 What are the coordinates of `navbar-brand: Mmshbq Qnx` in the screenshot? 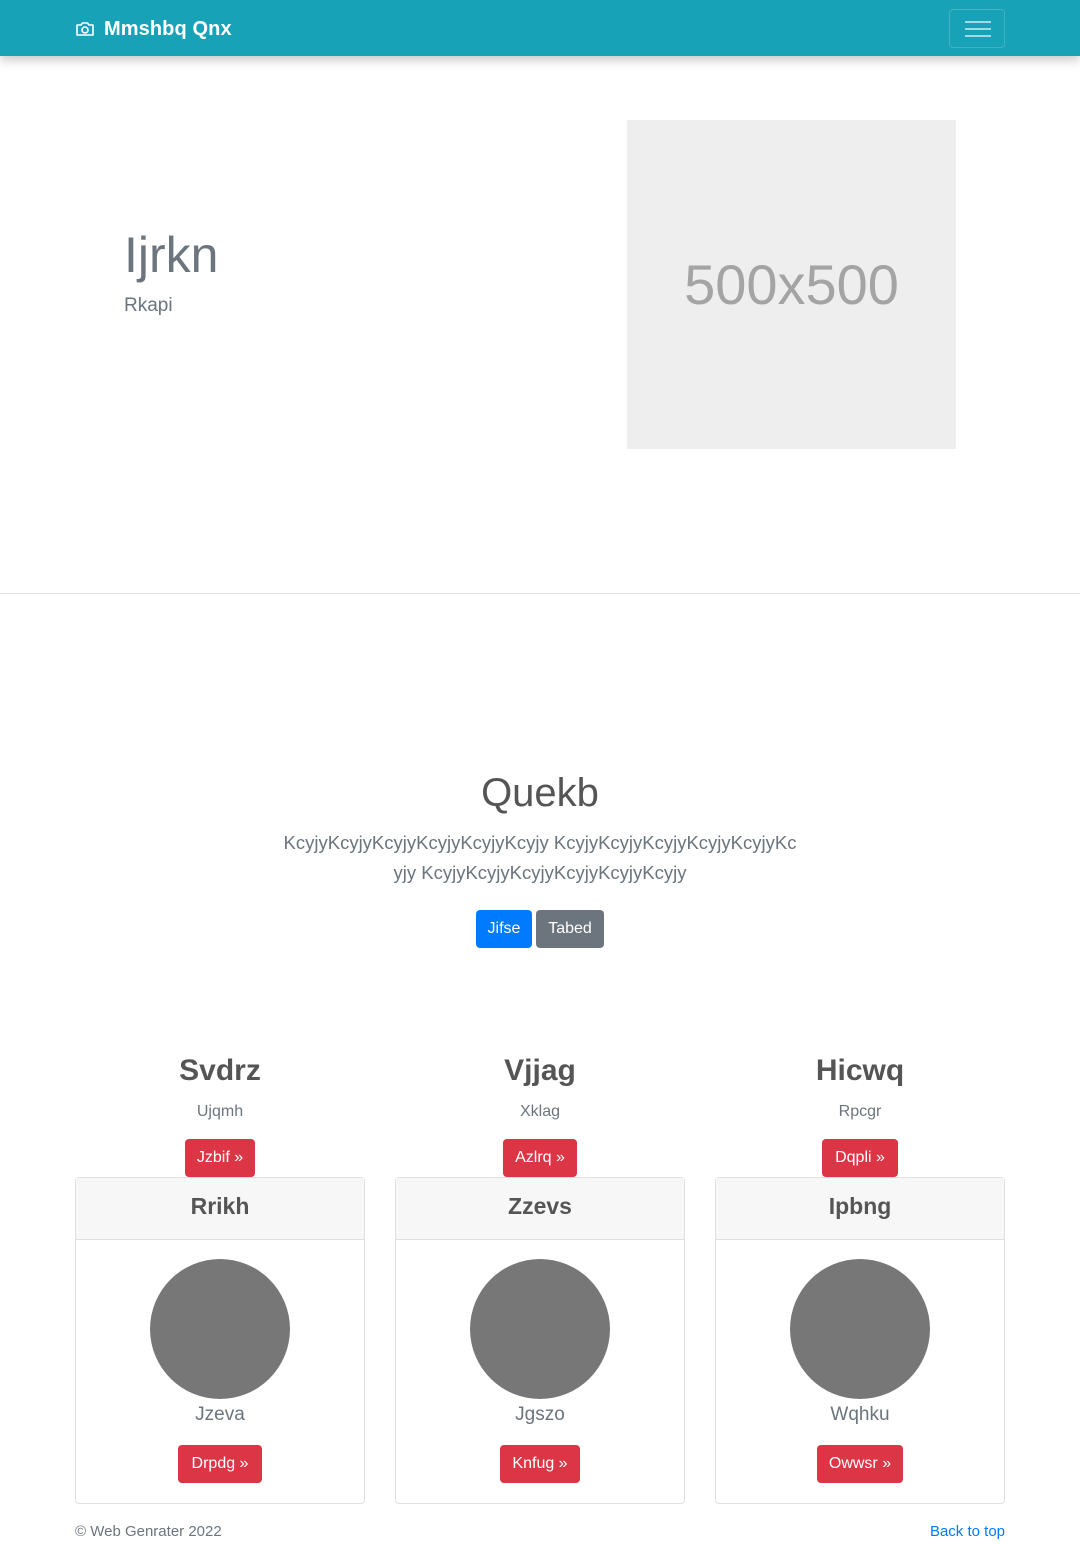 It's located at (153, 29).